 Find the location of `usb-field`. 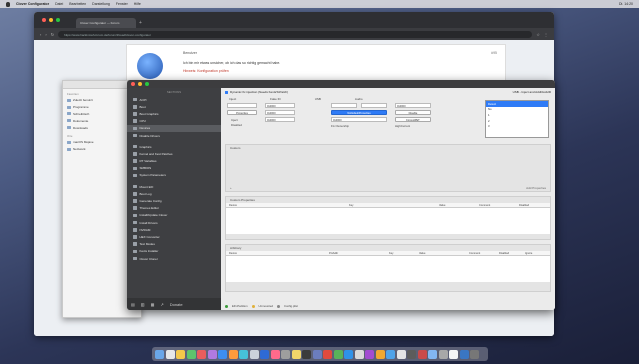

usb-field is located at coordinates (344, 105).